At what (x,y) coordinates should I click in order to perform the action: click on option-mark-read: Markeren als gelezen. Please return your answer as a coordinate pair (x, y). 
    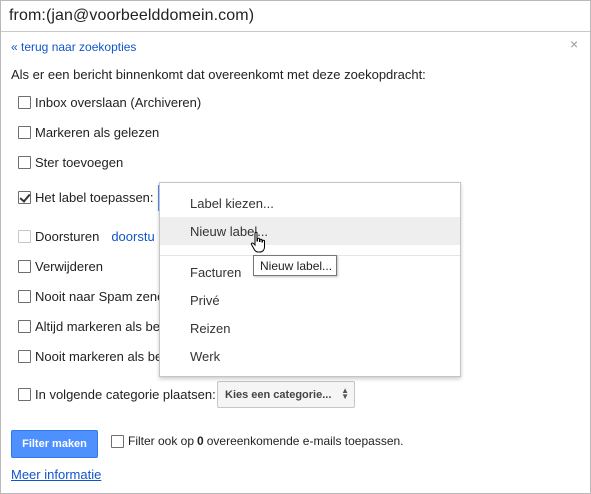
    Looking at the image, I should click on (88, 132).